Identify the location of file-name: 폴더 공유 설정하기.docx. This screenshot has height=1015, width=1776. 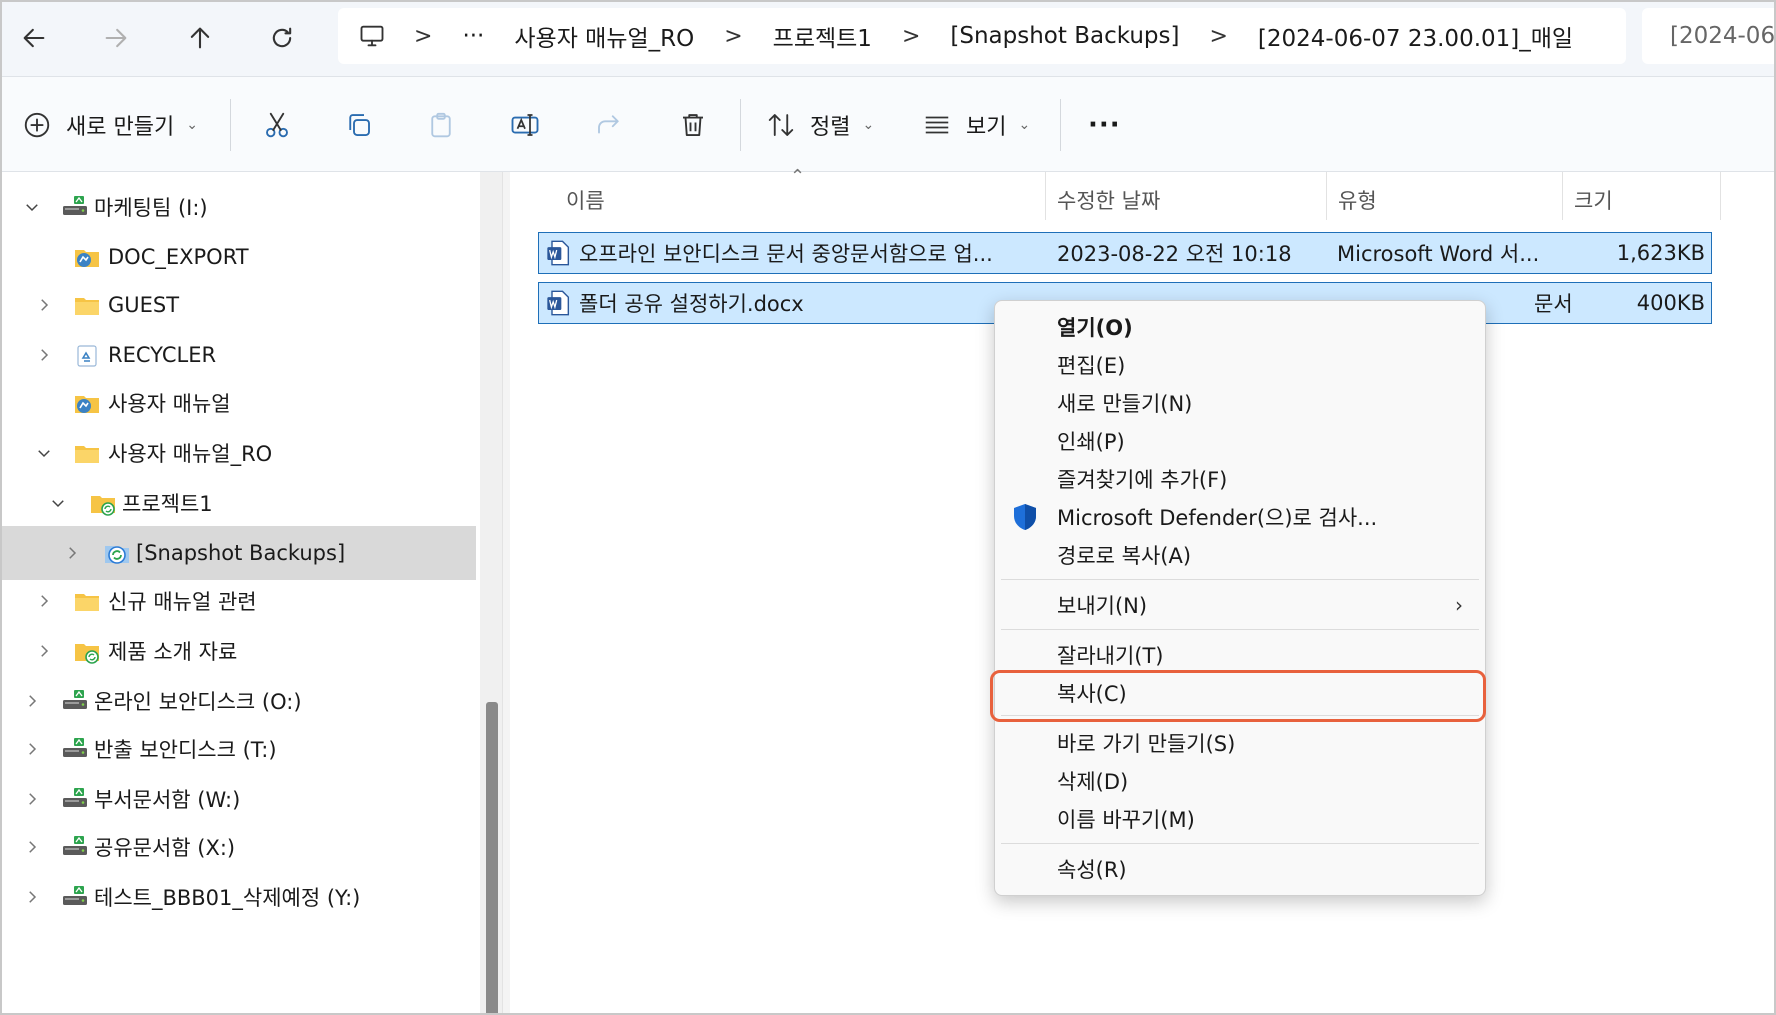
(691, 304).